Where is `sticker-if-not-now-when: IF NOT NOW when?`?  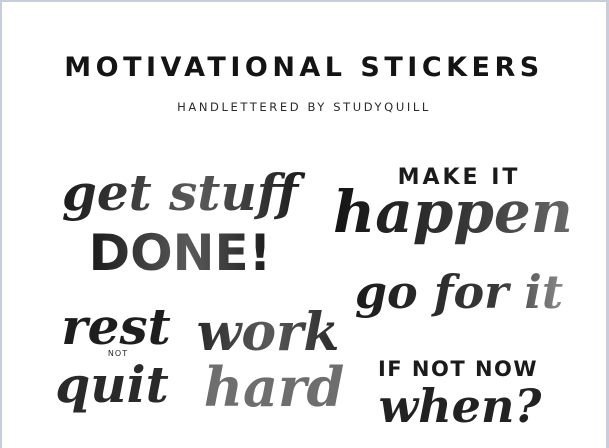
sticker-if-not-now-when: IF NOT NOW when? is located at coordinates (464, 393).